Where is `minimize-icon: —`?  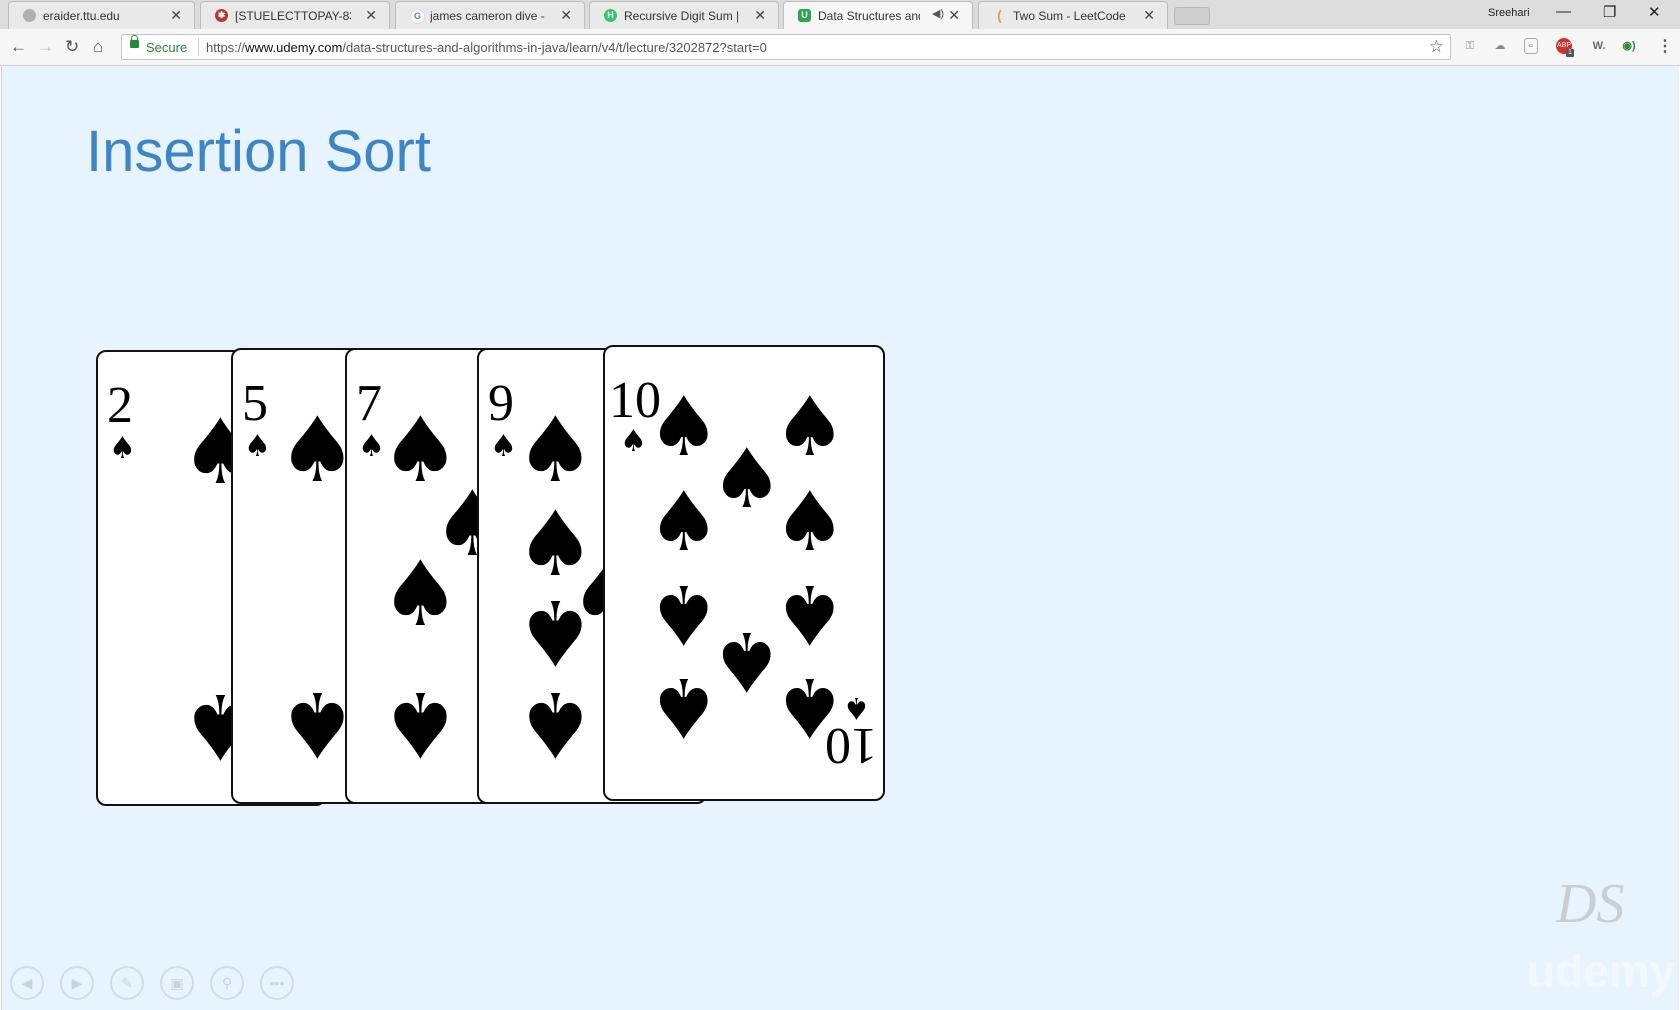 minimize-icon: — is located at coordinates (1563, 11).